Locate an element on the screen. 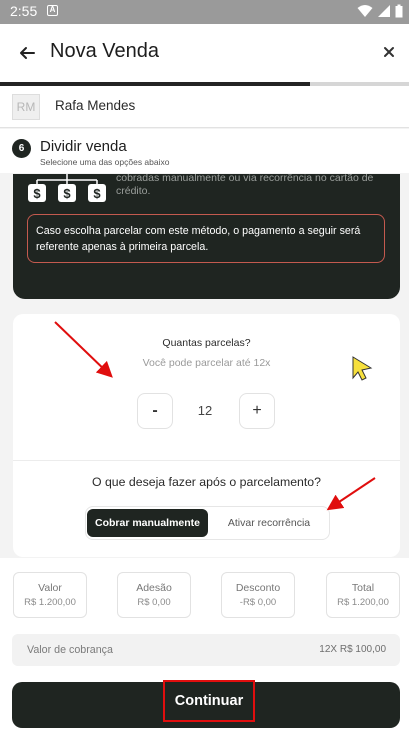 The width and height of the screenshot is (409, 738). arrow-left-icon is located at coordinates (27, 53).